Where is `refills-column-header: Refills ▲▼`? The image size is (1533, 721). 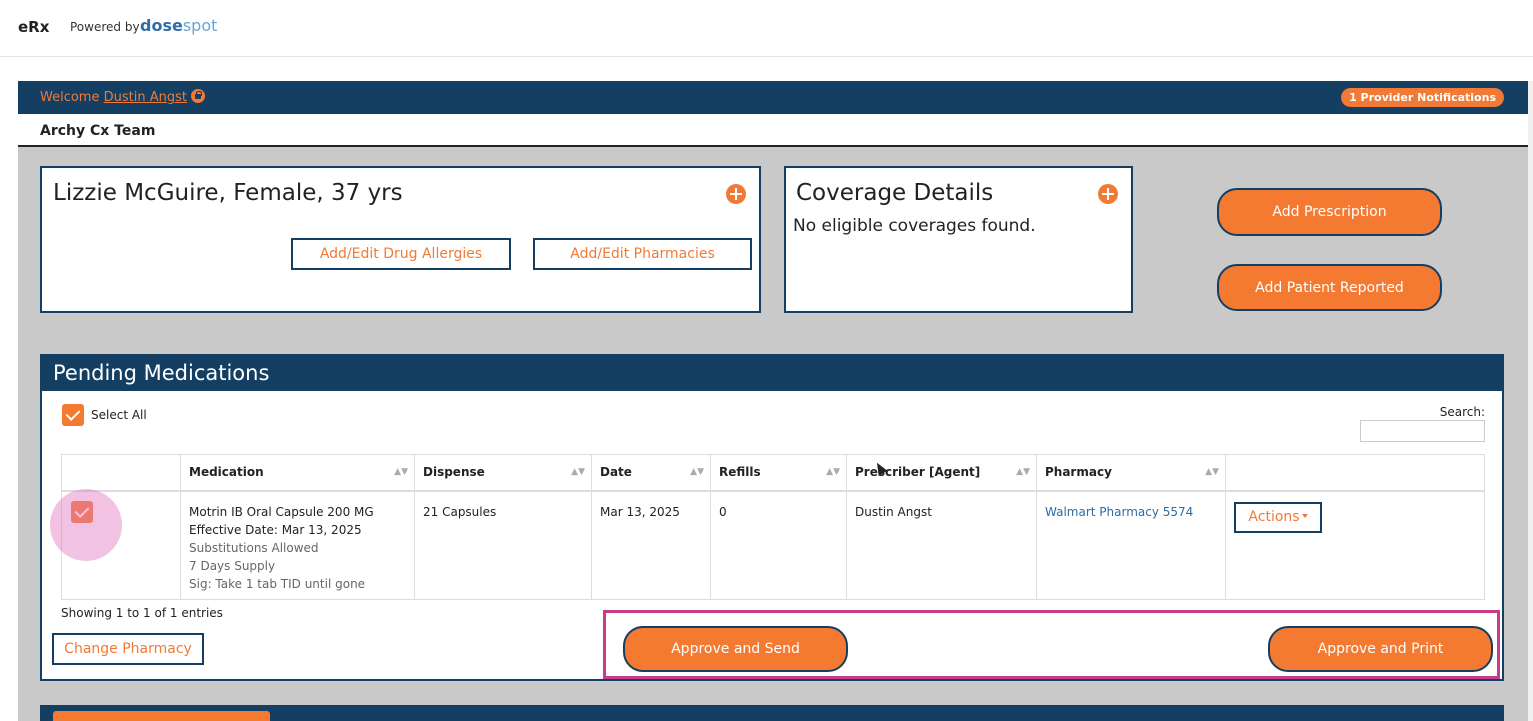 refills-column-header: Refills ▲▼ is located at coordinates (779, 473).